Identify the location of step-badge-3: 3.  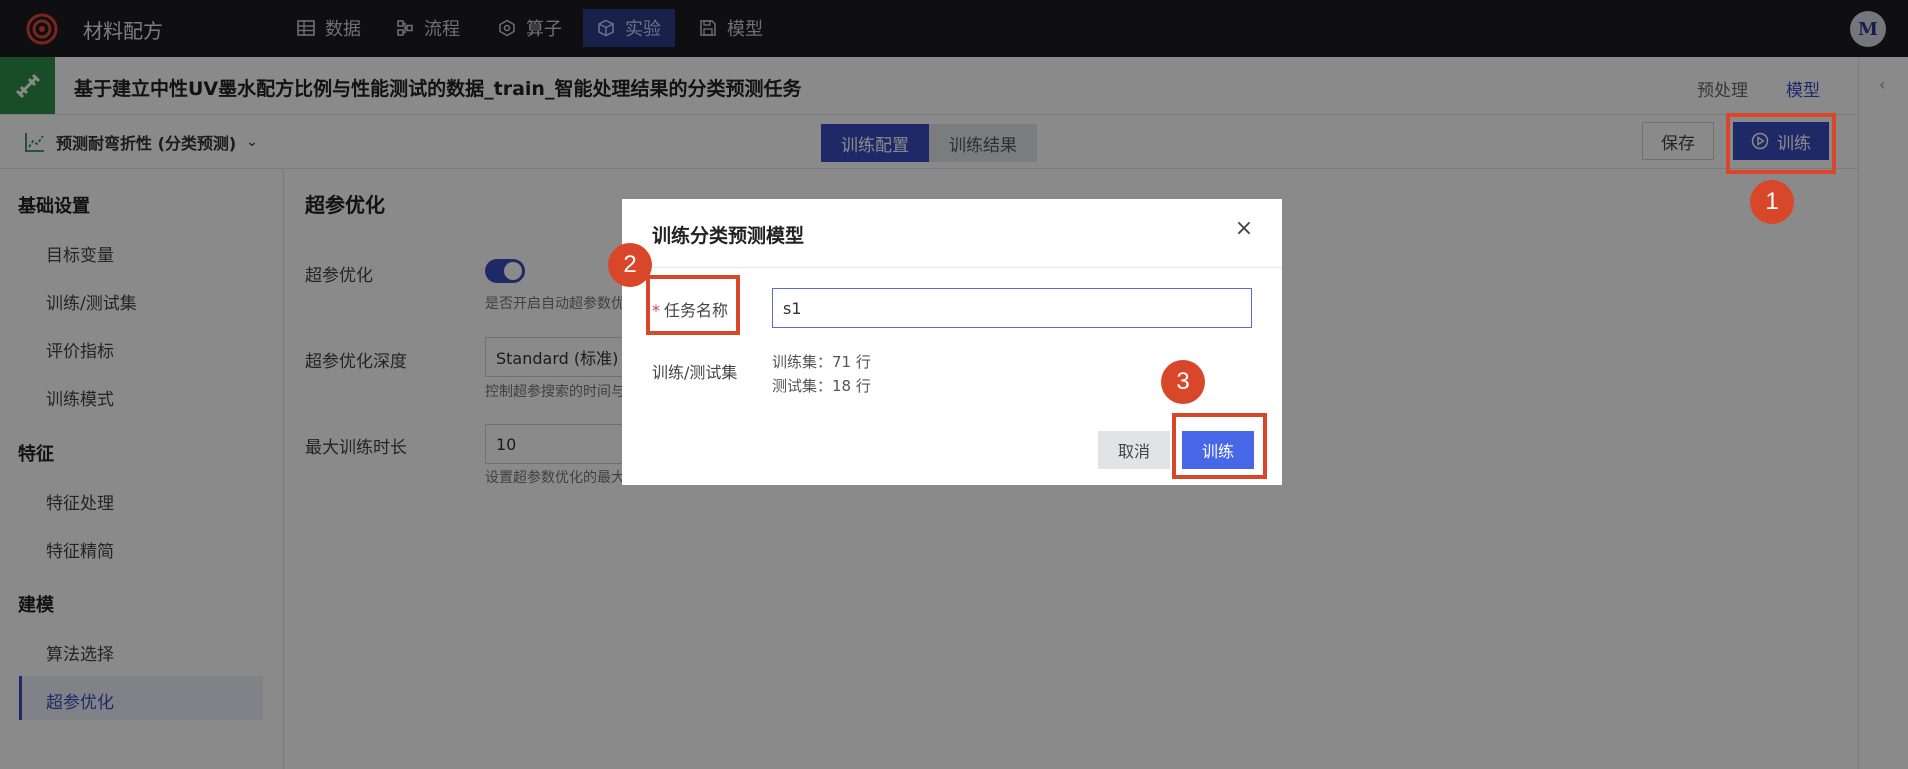
(1183, 382).